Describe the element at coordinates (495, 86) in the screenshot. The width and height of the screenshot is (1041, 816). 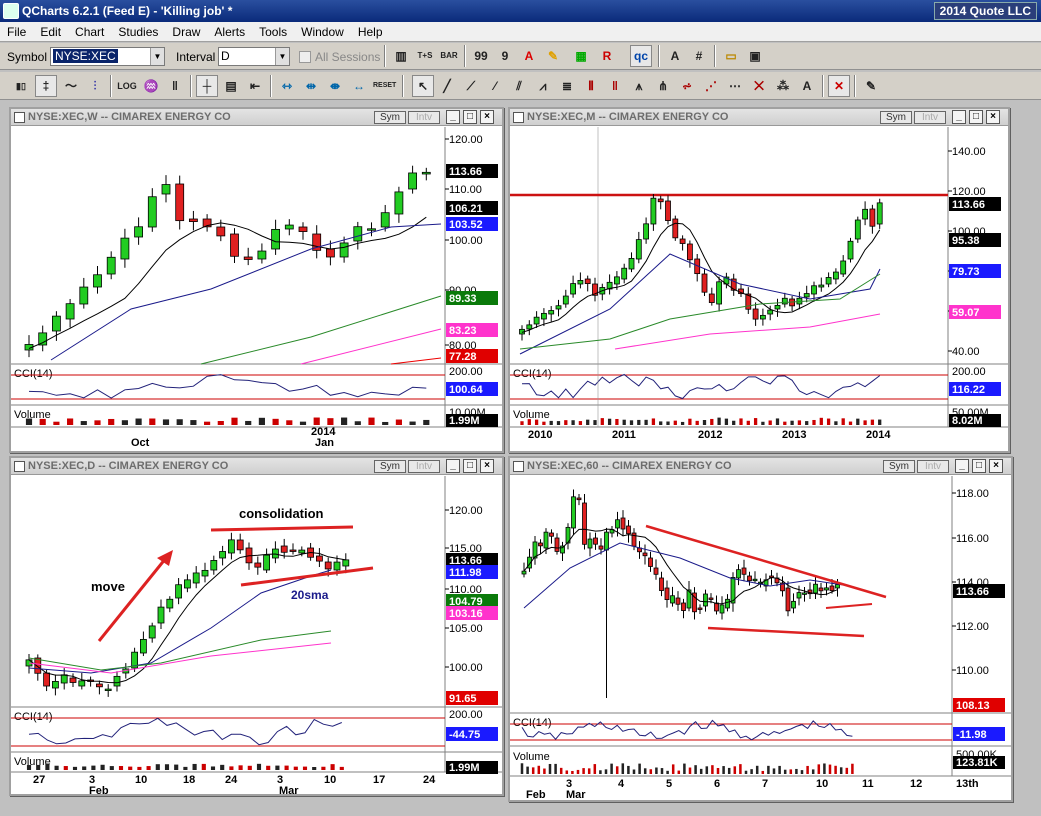
I see `extended-line-icon: ⁄` at that location.